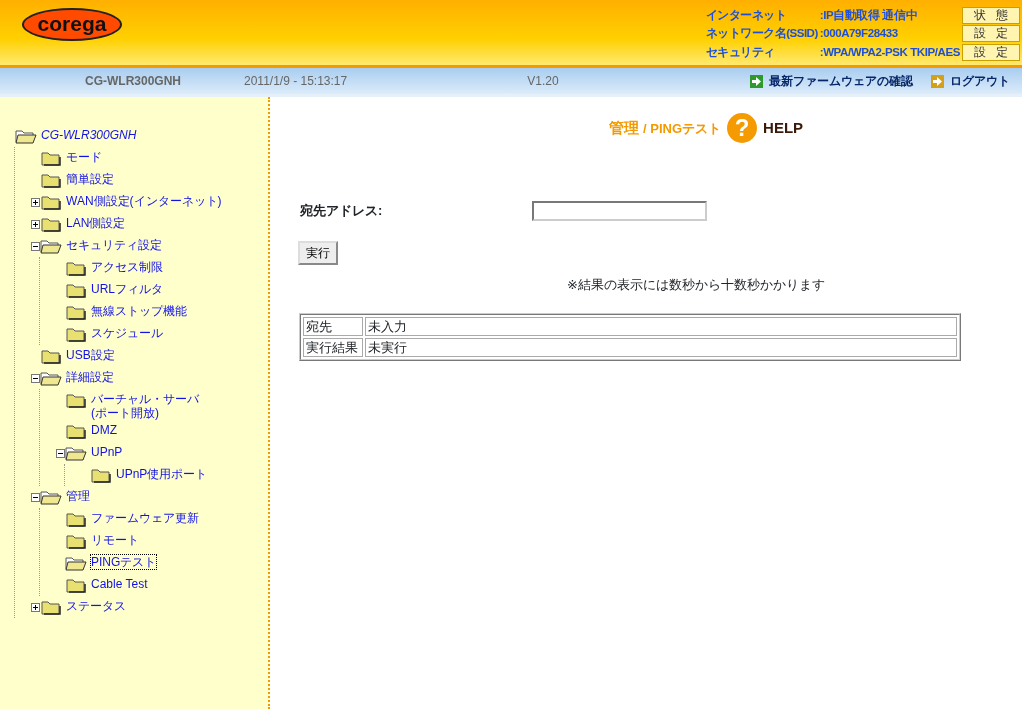 The width and height of the screenshot is (1022, 712). I want to click on status-label: インターネット, so click(746, 15).